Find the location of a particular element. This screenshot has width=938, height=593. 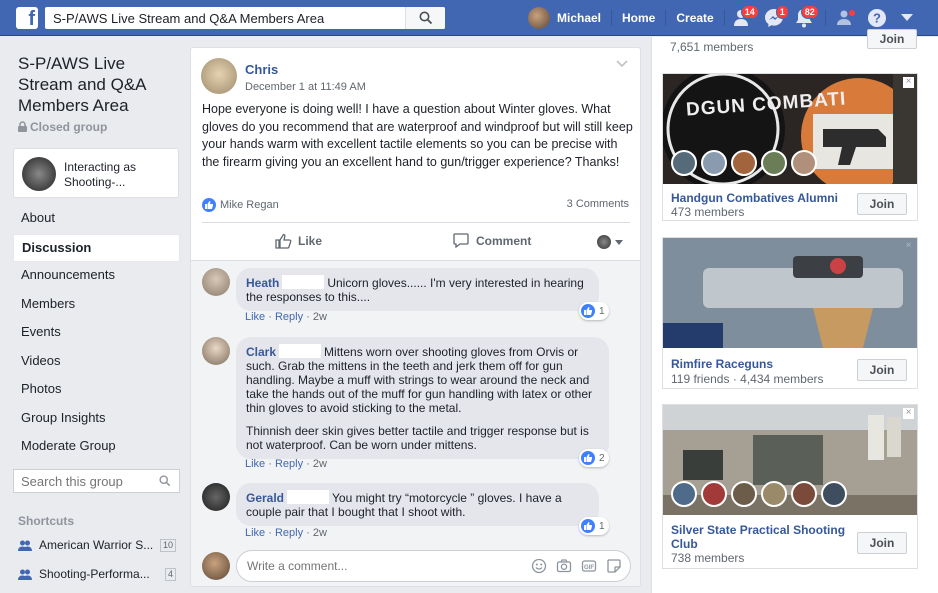

post-timestamp: December 1 at 11:49 AM is located at coordinates (305, 87).